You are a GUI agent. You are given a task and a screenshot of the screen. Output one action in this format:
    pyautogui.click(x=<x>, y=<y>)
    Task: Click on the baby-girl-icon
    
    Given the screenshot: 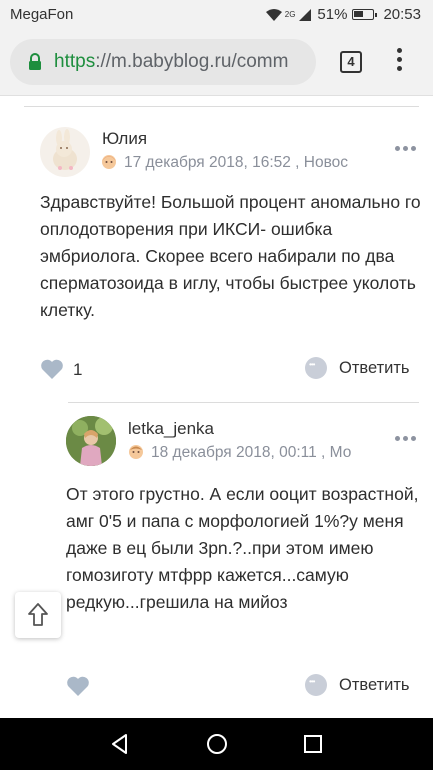 What is the action you would take?
    pyautogui.click(x=109, y=162)
    